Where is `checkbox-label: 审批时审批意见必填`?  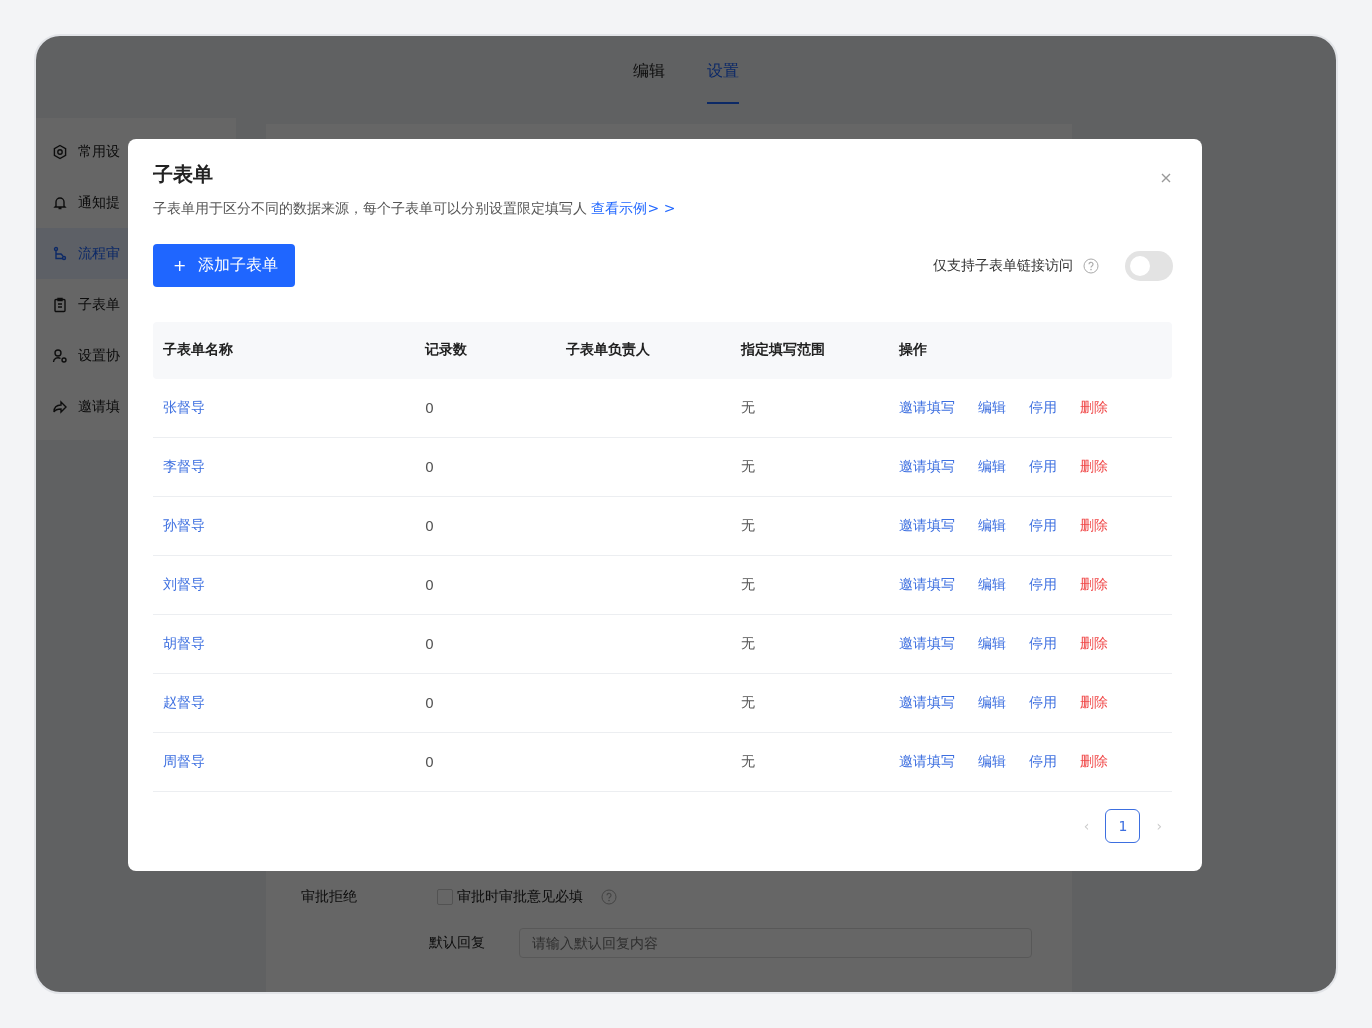
checkbox-label: 审批时审批意见必填 is located at coordinates (520, 897).